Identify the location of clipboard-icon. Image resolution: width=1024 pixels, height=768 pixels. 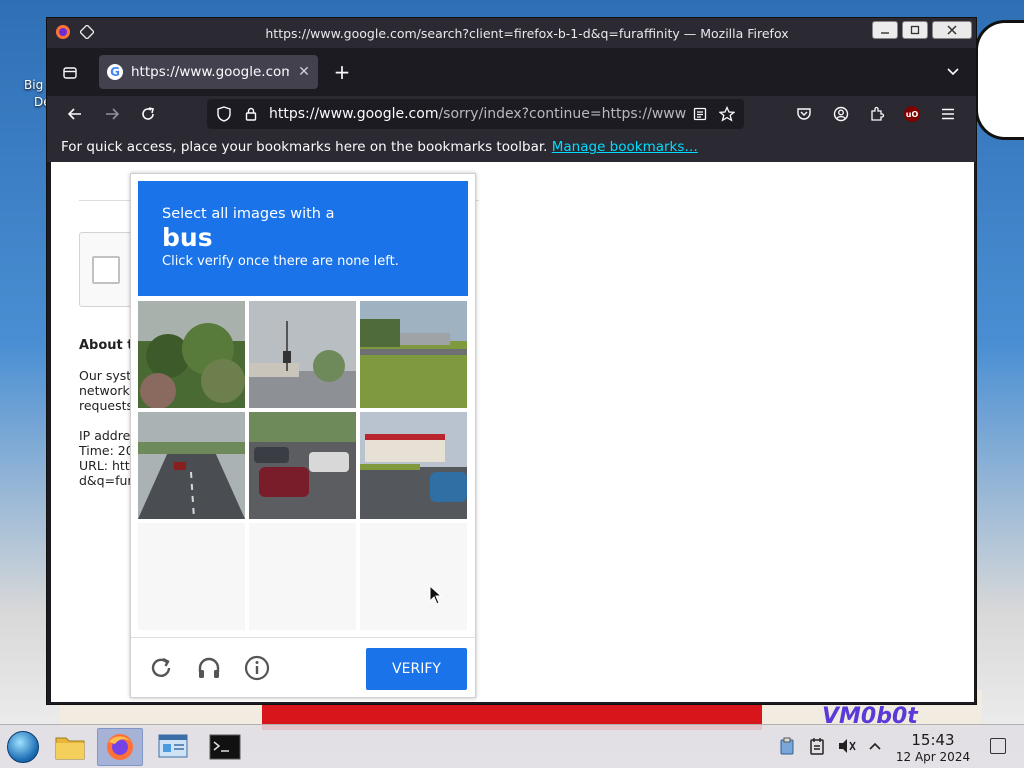
(787, 746).